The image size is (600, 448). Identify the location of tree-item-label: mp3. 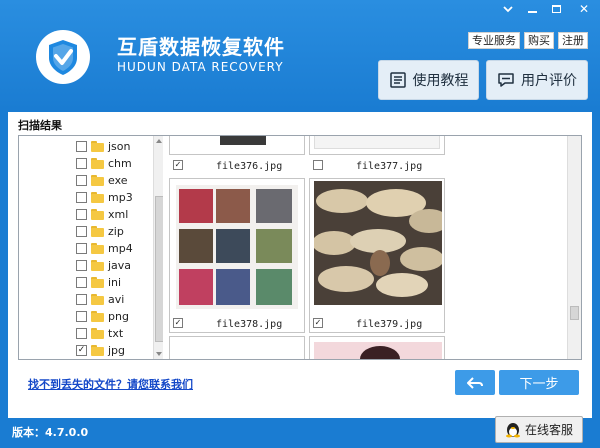
(120, 197).